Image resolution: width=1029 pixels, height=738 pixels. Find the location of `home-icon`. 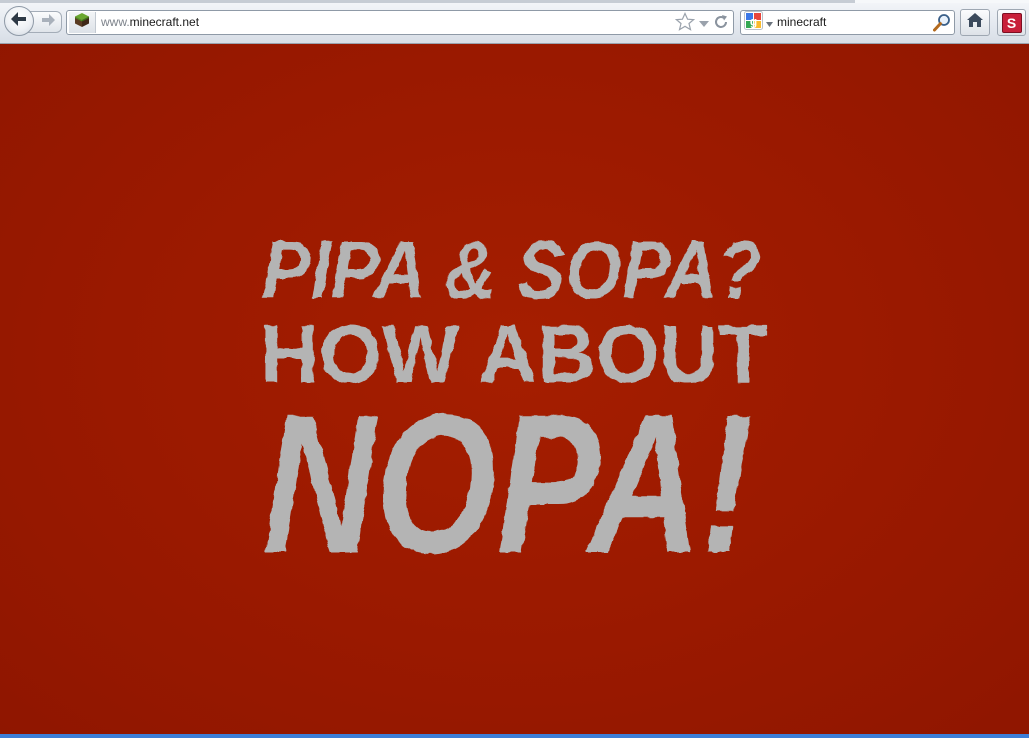

home-icon is located at coordinates (975, 22).